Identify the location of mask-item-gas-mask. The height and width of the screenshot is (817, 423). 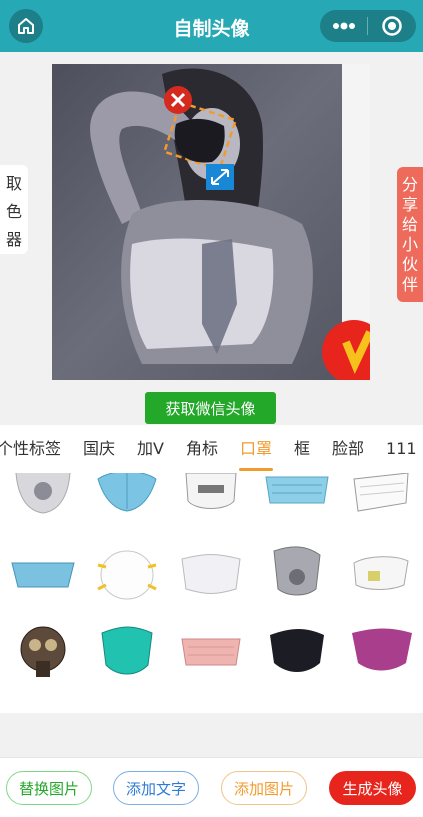
(43, 653).